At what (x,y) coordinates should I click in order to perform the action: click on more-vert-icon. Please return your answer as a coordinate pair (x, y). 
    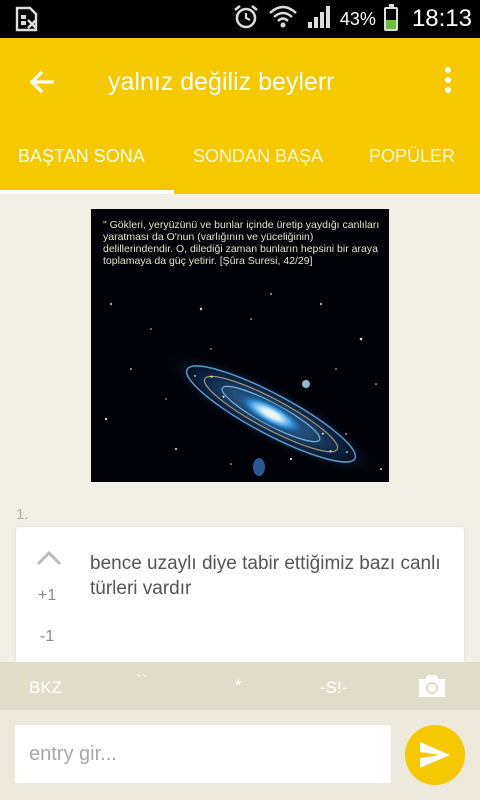
    Looking at the image, I should click on (448, 82).